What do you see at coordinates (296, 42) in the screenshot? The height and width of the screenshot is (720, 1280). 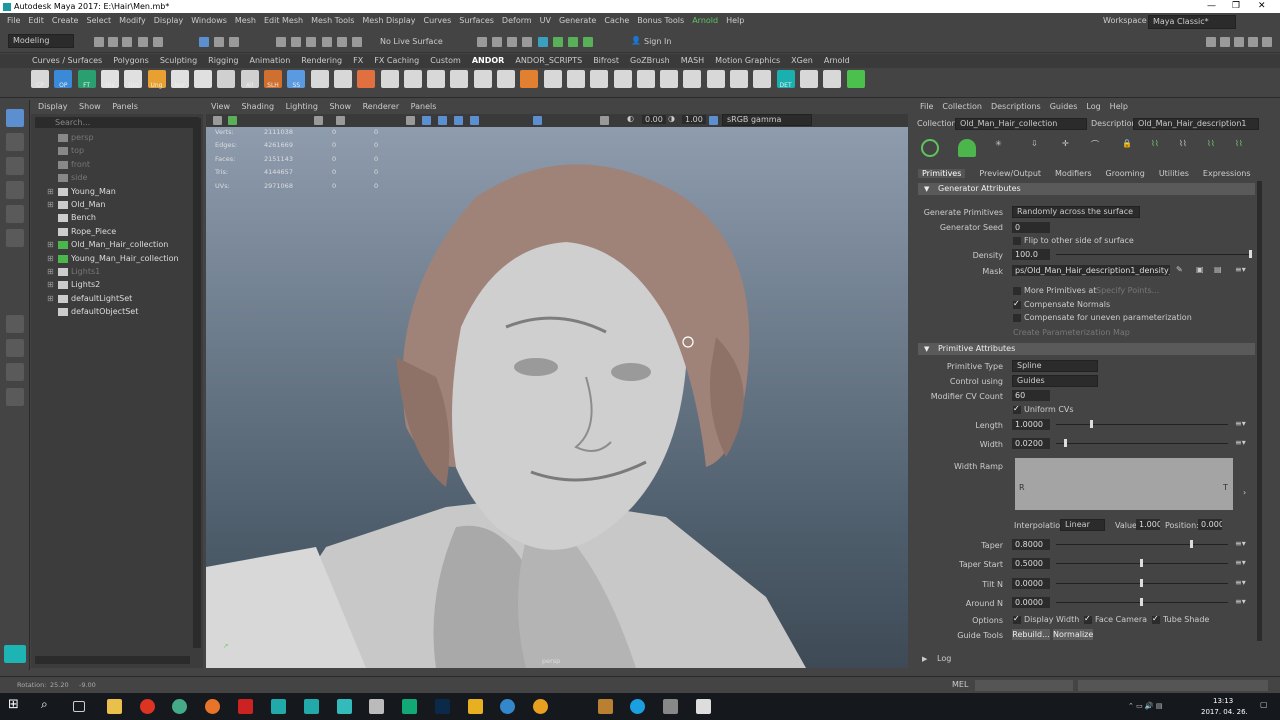 I see `snap-curve-icon` at bounding box center [296, 42].